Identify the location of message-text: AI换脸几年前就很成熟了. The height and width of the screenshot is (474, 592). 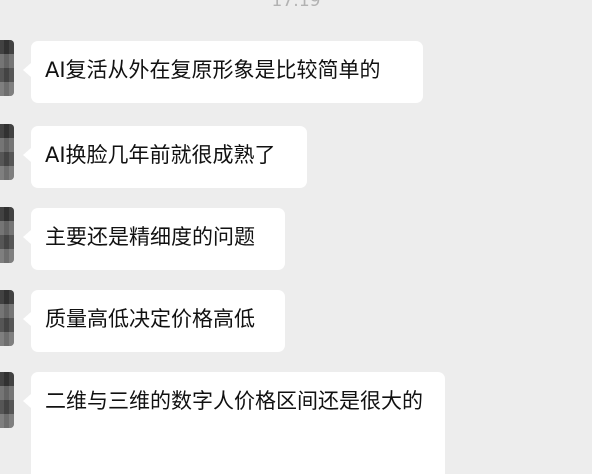
(160, 155).